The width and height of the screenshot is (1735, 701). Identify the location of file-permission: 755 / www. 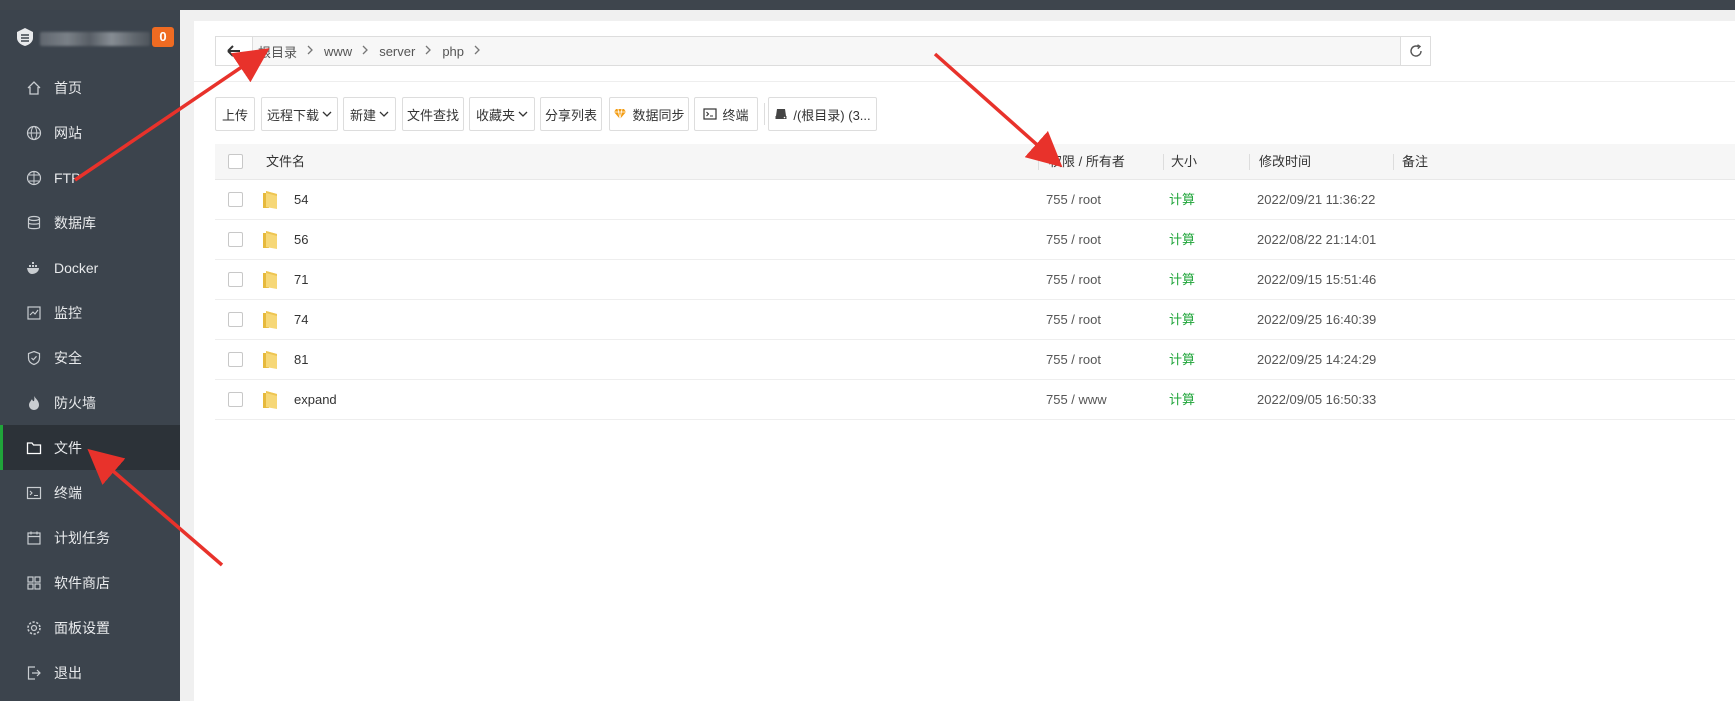
(1076, 400).